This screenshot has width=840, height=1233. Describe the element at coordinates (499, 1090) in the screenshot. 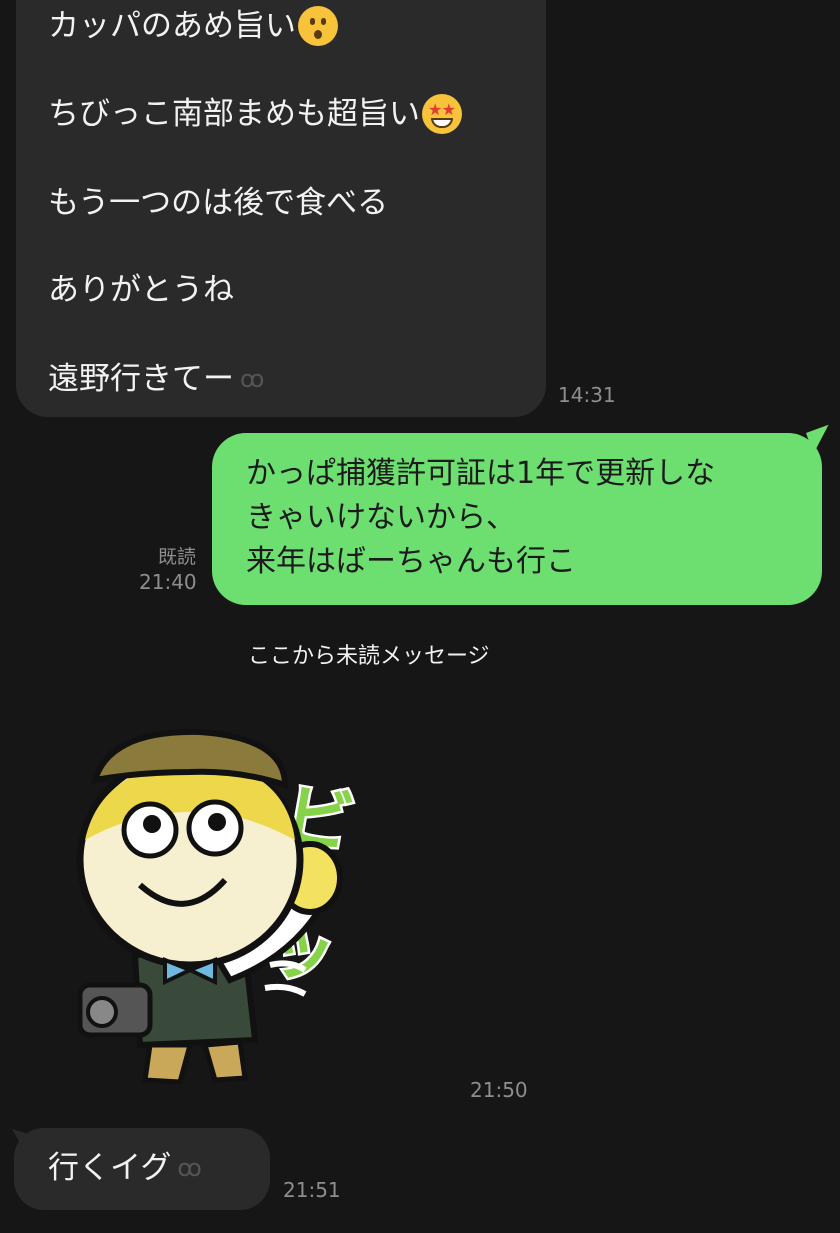

I see `message-timestamp: 21:50` at that location.